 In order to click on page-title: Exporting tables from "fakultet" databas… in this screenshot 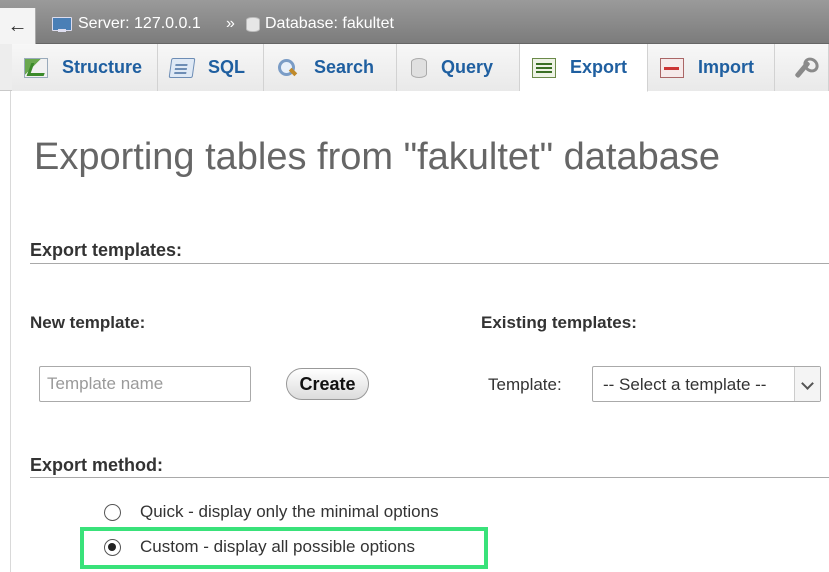, I will do `click(377, 157)`.